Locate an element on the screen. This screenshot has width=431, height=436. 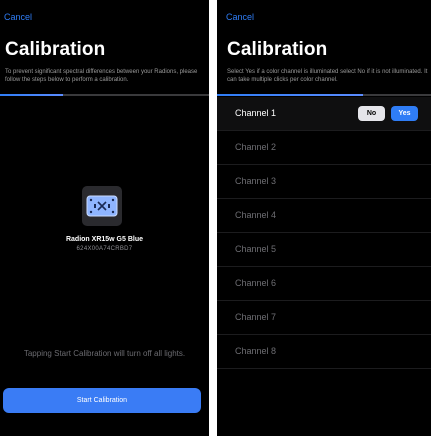
light-fixture-icon is located at coordinates (102, 206).